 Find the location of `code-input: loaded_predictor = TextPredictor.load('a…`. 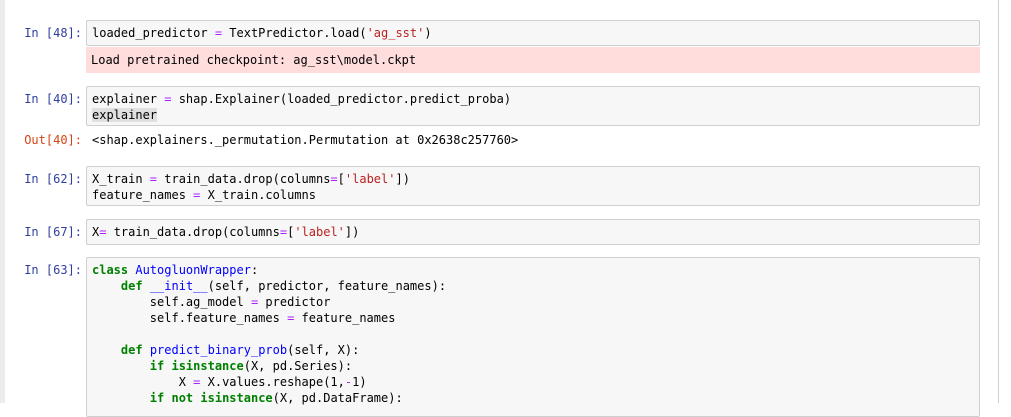

code-input: loaded_predictor = TextPredictor.load('a… is located at coordinates (533, 33).